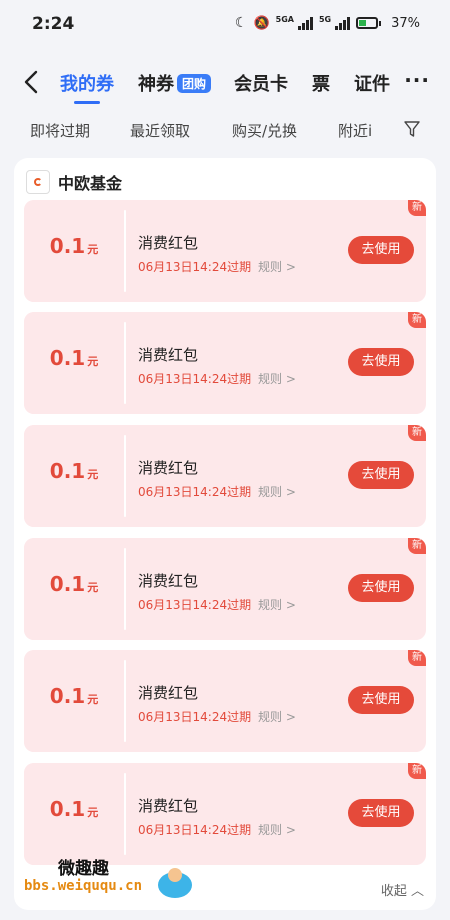 Image resolution: width=450 pixels, height=920 pixels. Describe the element at coordinates (261, 23) in the screenshot. I see `mute-icon: 🔕` at that location.